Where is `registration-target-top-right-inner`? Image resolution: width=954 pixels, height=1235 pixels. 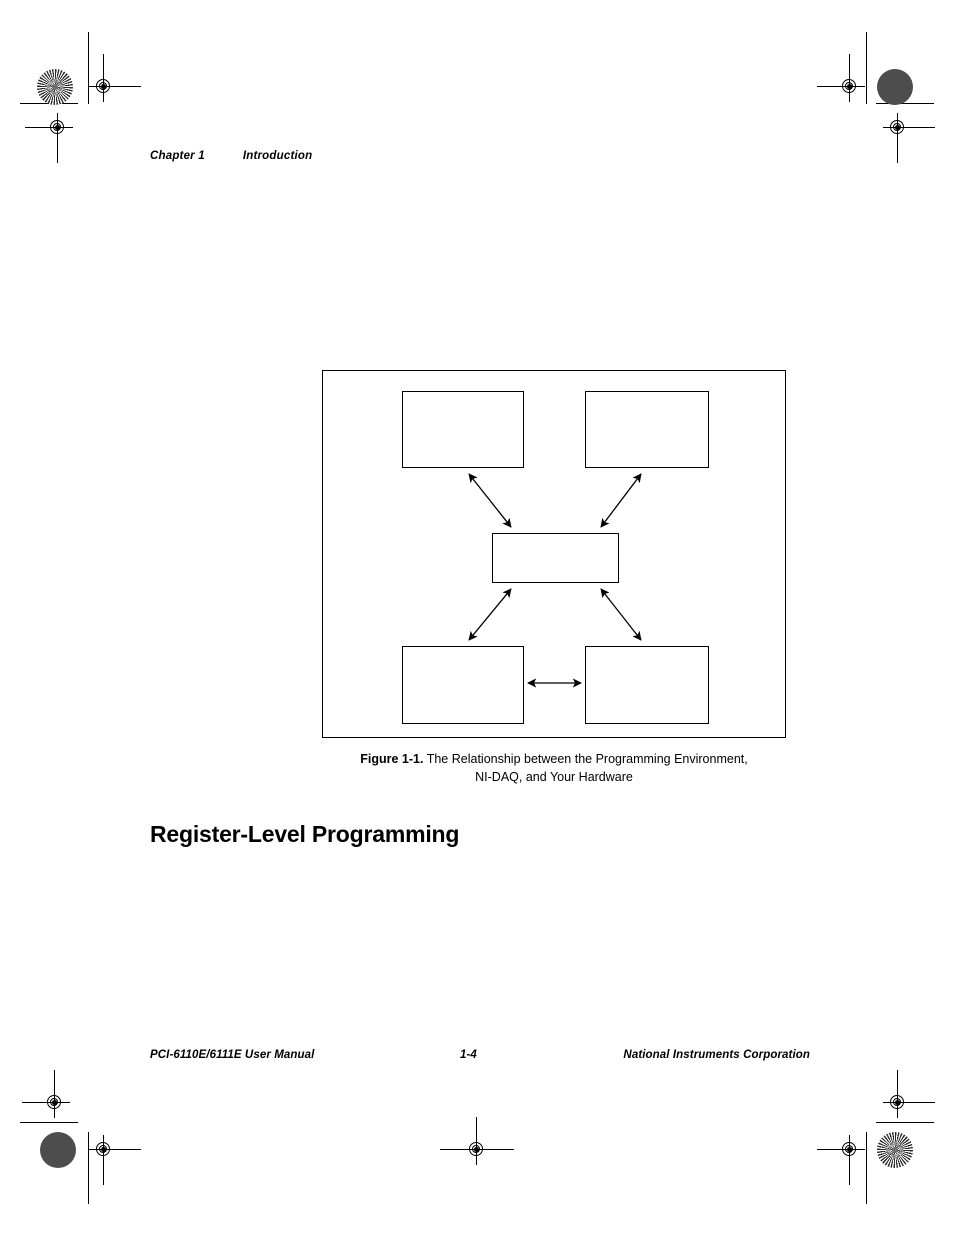
registration-target-top-right-inner is located at coordinates (909, 138).